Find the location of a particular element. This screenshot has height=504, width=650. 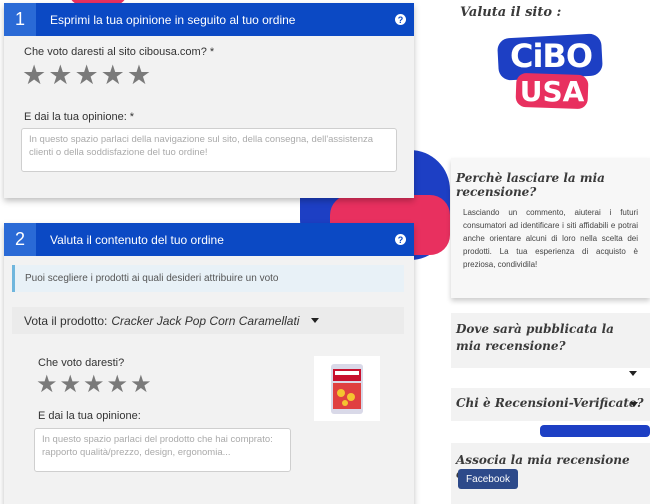

who-is-accordion: Chi è Recensioni-Verificate? is located at coordinates (550, 404).